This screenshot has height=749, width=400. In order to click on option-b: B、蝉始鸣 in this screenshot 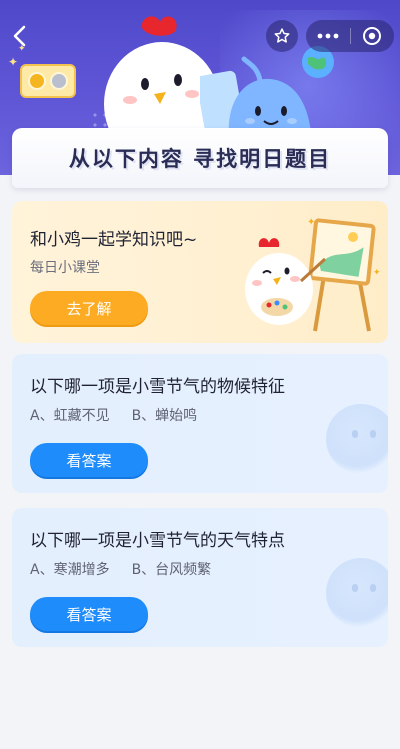, I will do `click(164, 416)`.